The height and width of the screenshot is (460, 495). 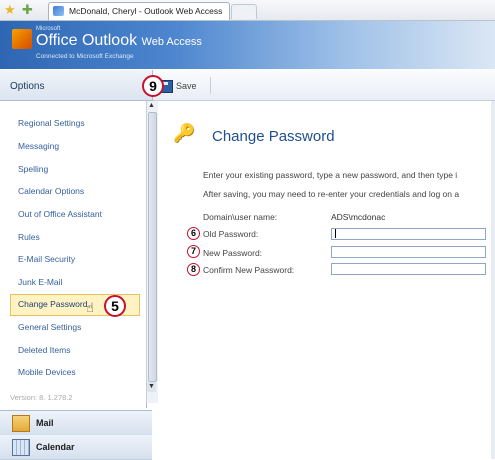 I want to click on old-password-label: Old Password:, so click(x=231, y=234).